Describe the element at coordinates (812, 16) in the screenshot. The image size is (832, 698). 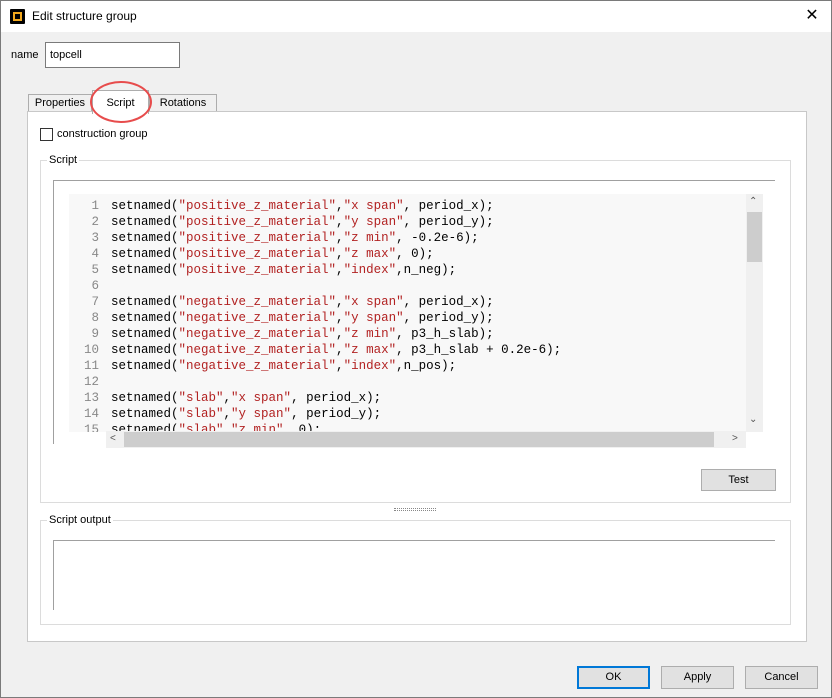
I see `close-button: ✕` at that location.